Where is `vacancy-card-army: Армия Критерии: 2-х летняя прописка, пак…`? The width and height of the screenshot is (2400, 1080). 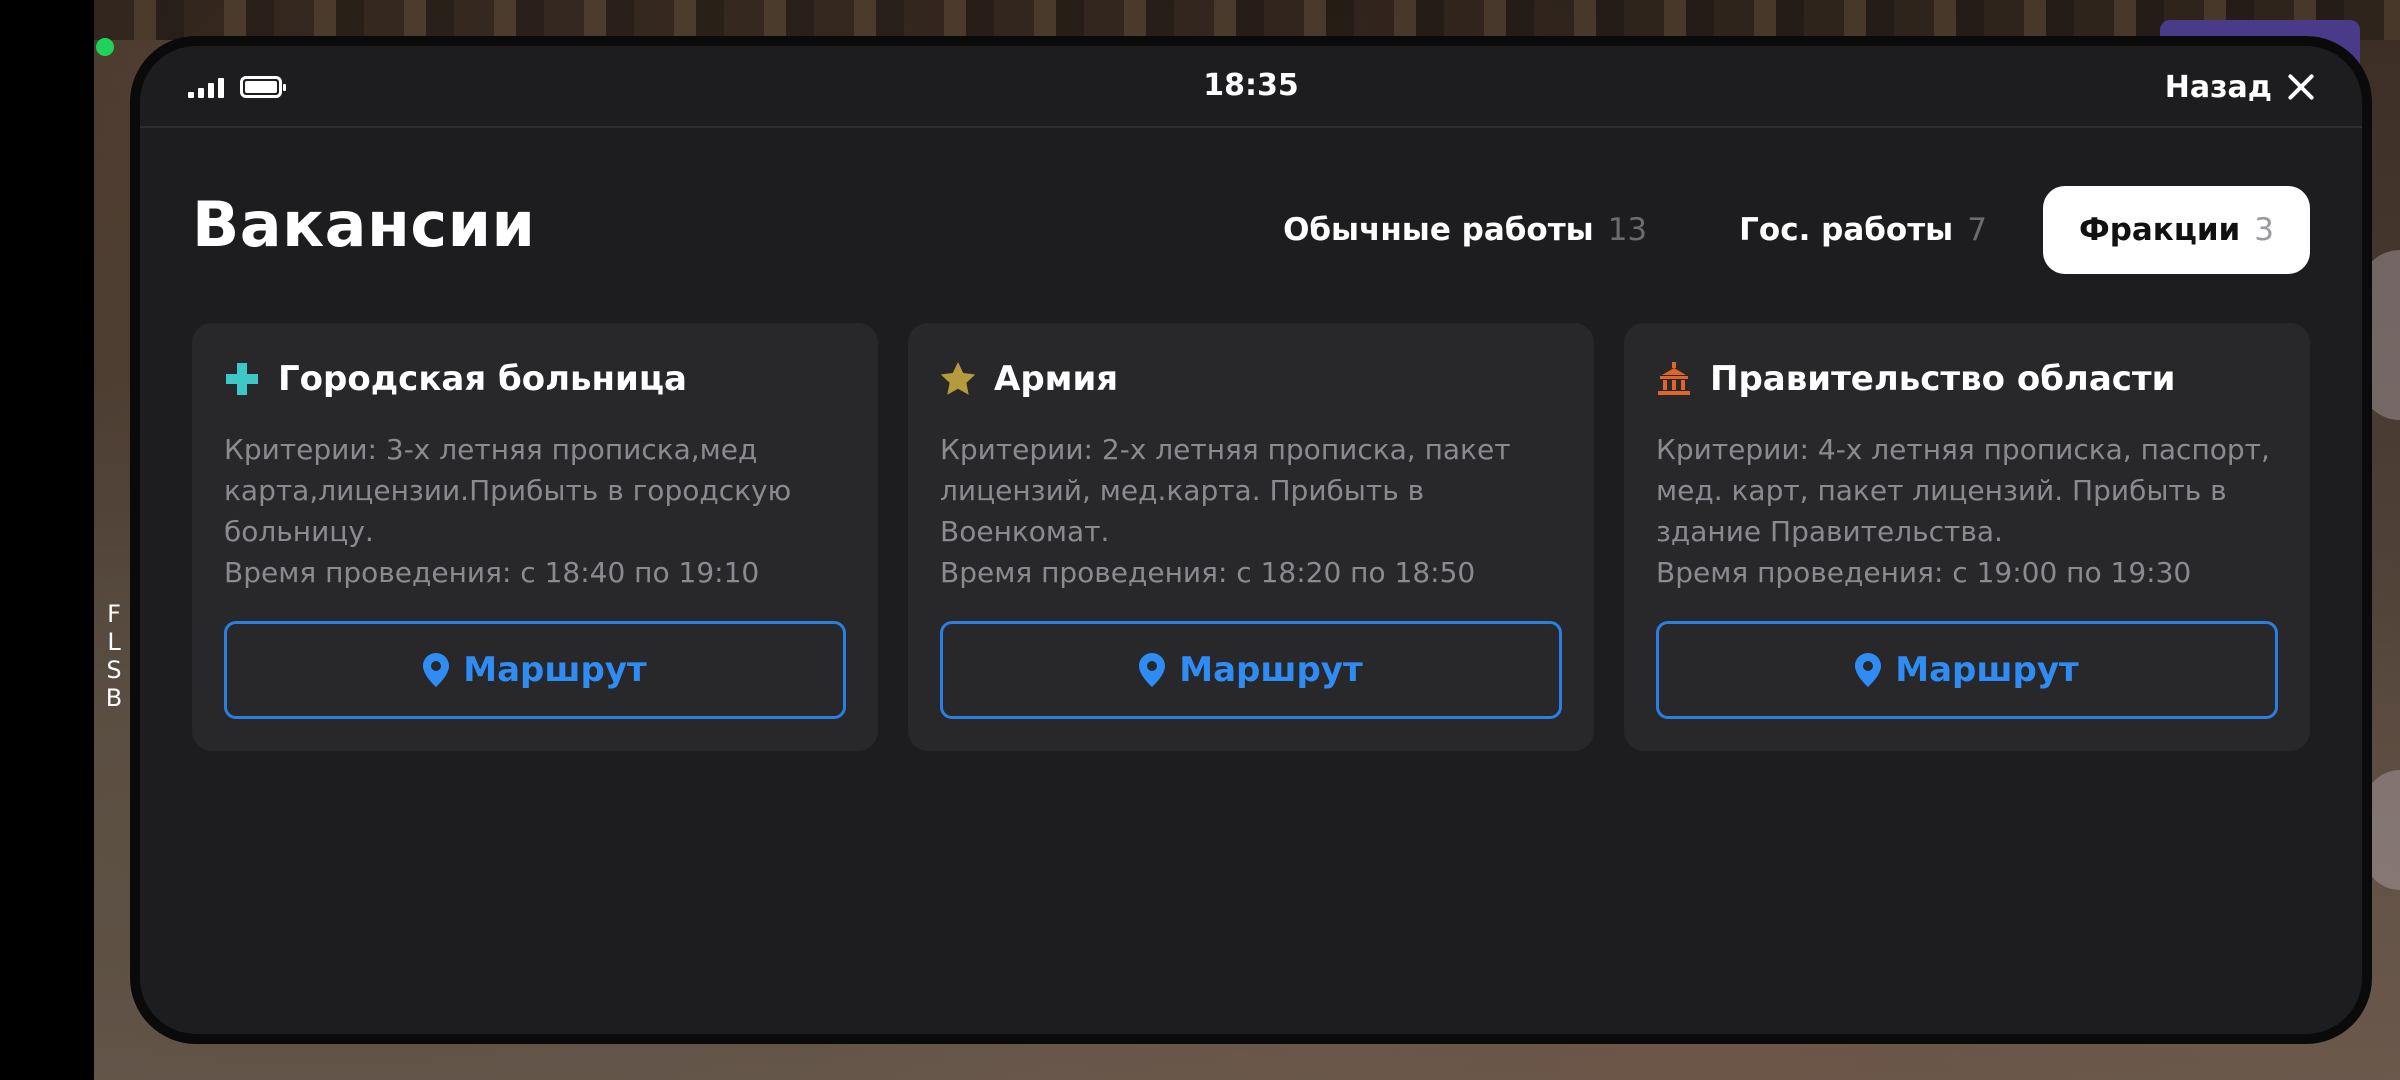
vacancy-card-army: Армия Критерии: 2-х летняя прописка, пак… is located at coordinates (1251, 537).